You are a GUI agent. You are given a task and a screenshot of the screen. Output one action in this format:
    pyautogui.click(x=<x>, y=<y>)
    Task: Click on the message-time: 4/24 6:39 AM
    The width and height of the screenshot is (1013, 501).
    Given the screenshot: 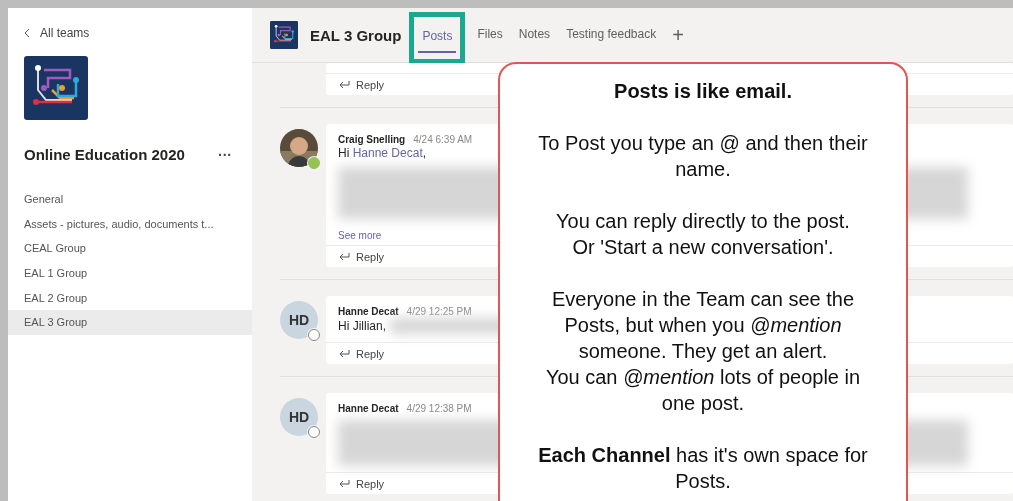 What is the action you would take?
    pyautogui.click(x=443, y=139)
    